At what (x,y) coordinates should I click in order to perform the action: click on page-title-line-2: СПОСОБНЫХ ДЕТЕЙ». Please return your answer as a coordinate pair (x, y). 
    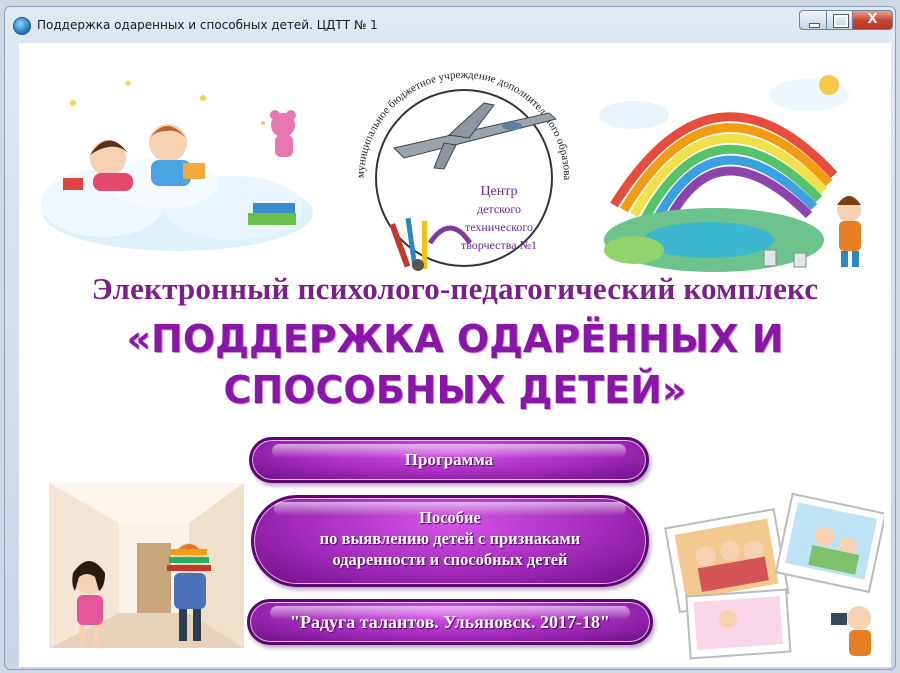
    Looking at the image, I should click on (455, 390).